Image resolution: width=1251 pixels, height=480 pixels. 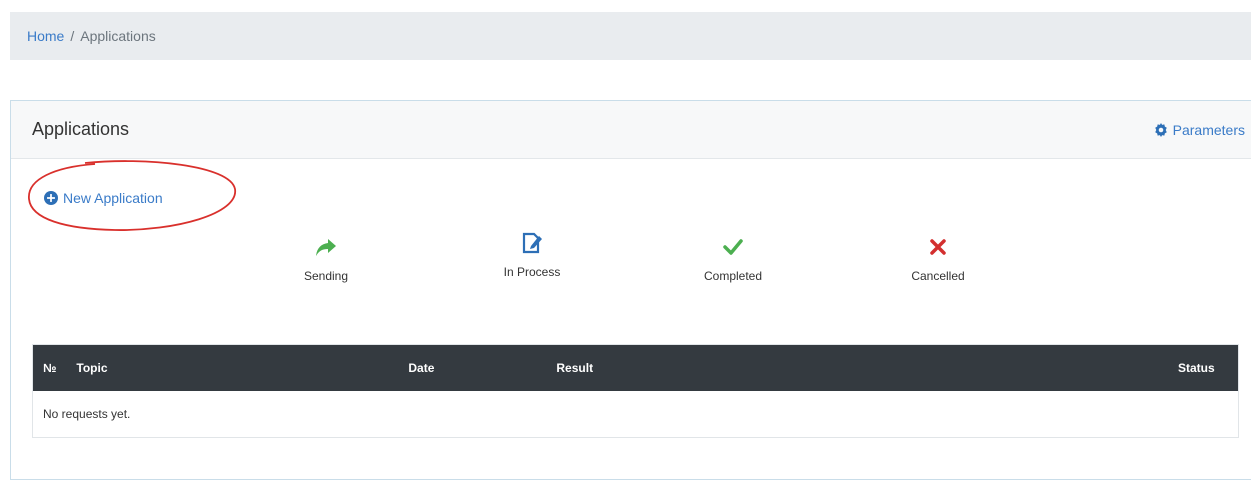 I want to click on column-topic: Topic, so click(x=232, y=368).